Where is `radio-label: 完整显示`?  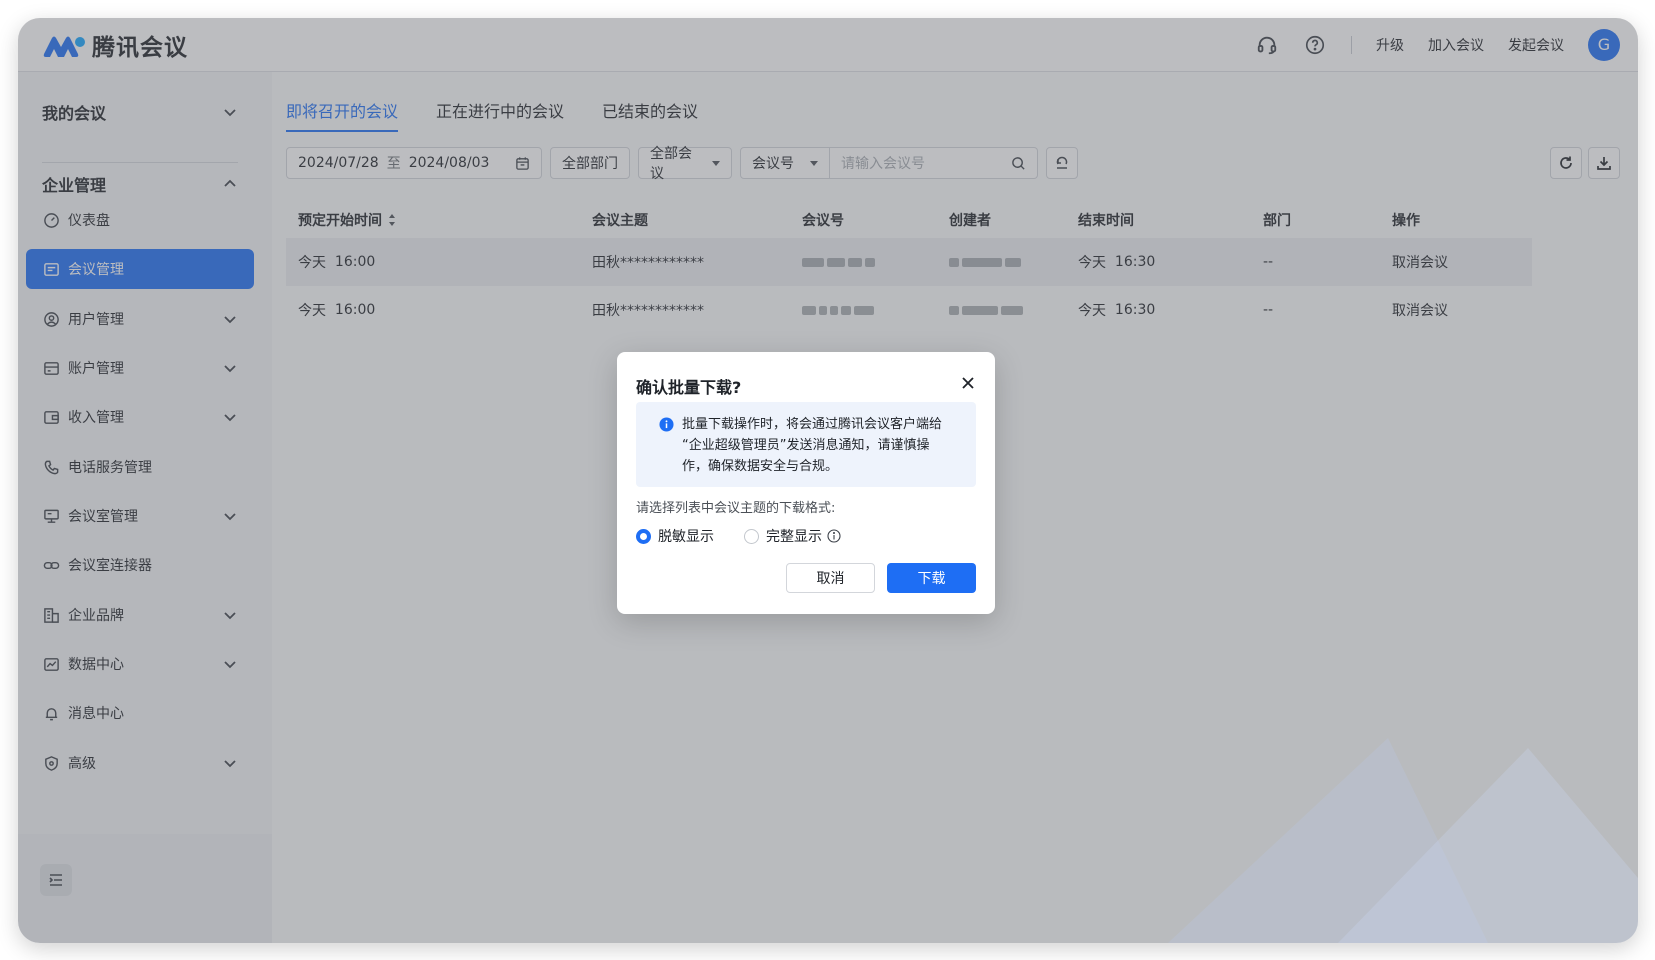 radio-label: 完整显示 is located at coordinates (794, 537).